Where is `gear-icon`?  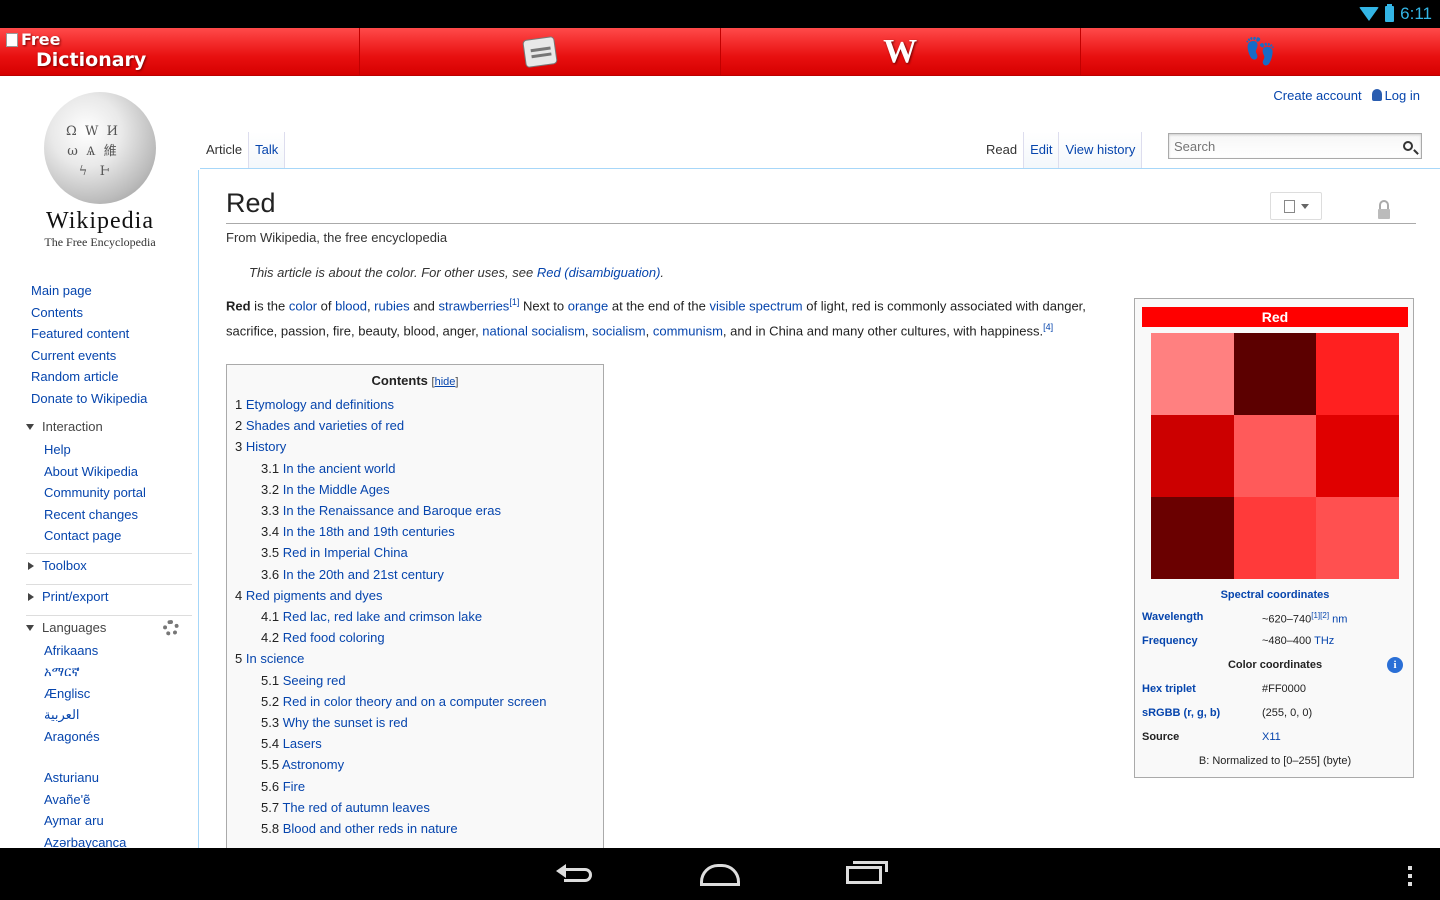 gear-icon is located at coordinates (171, 627).